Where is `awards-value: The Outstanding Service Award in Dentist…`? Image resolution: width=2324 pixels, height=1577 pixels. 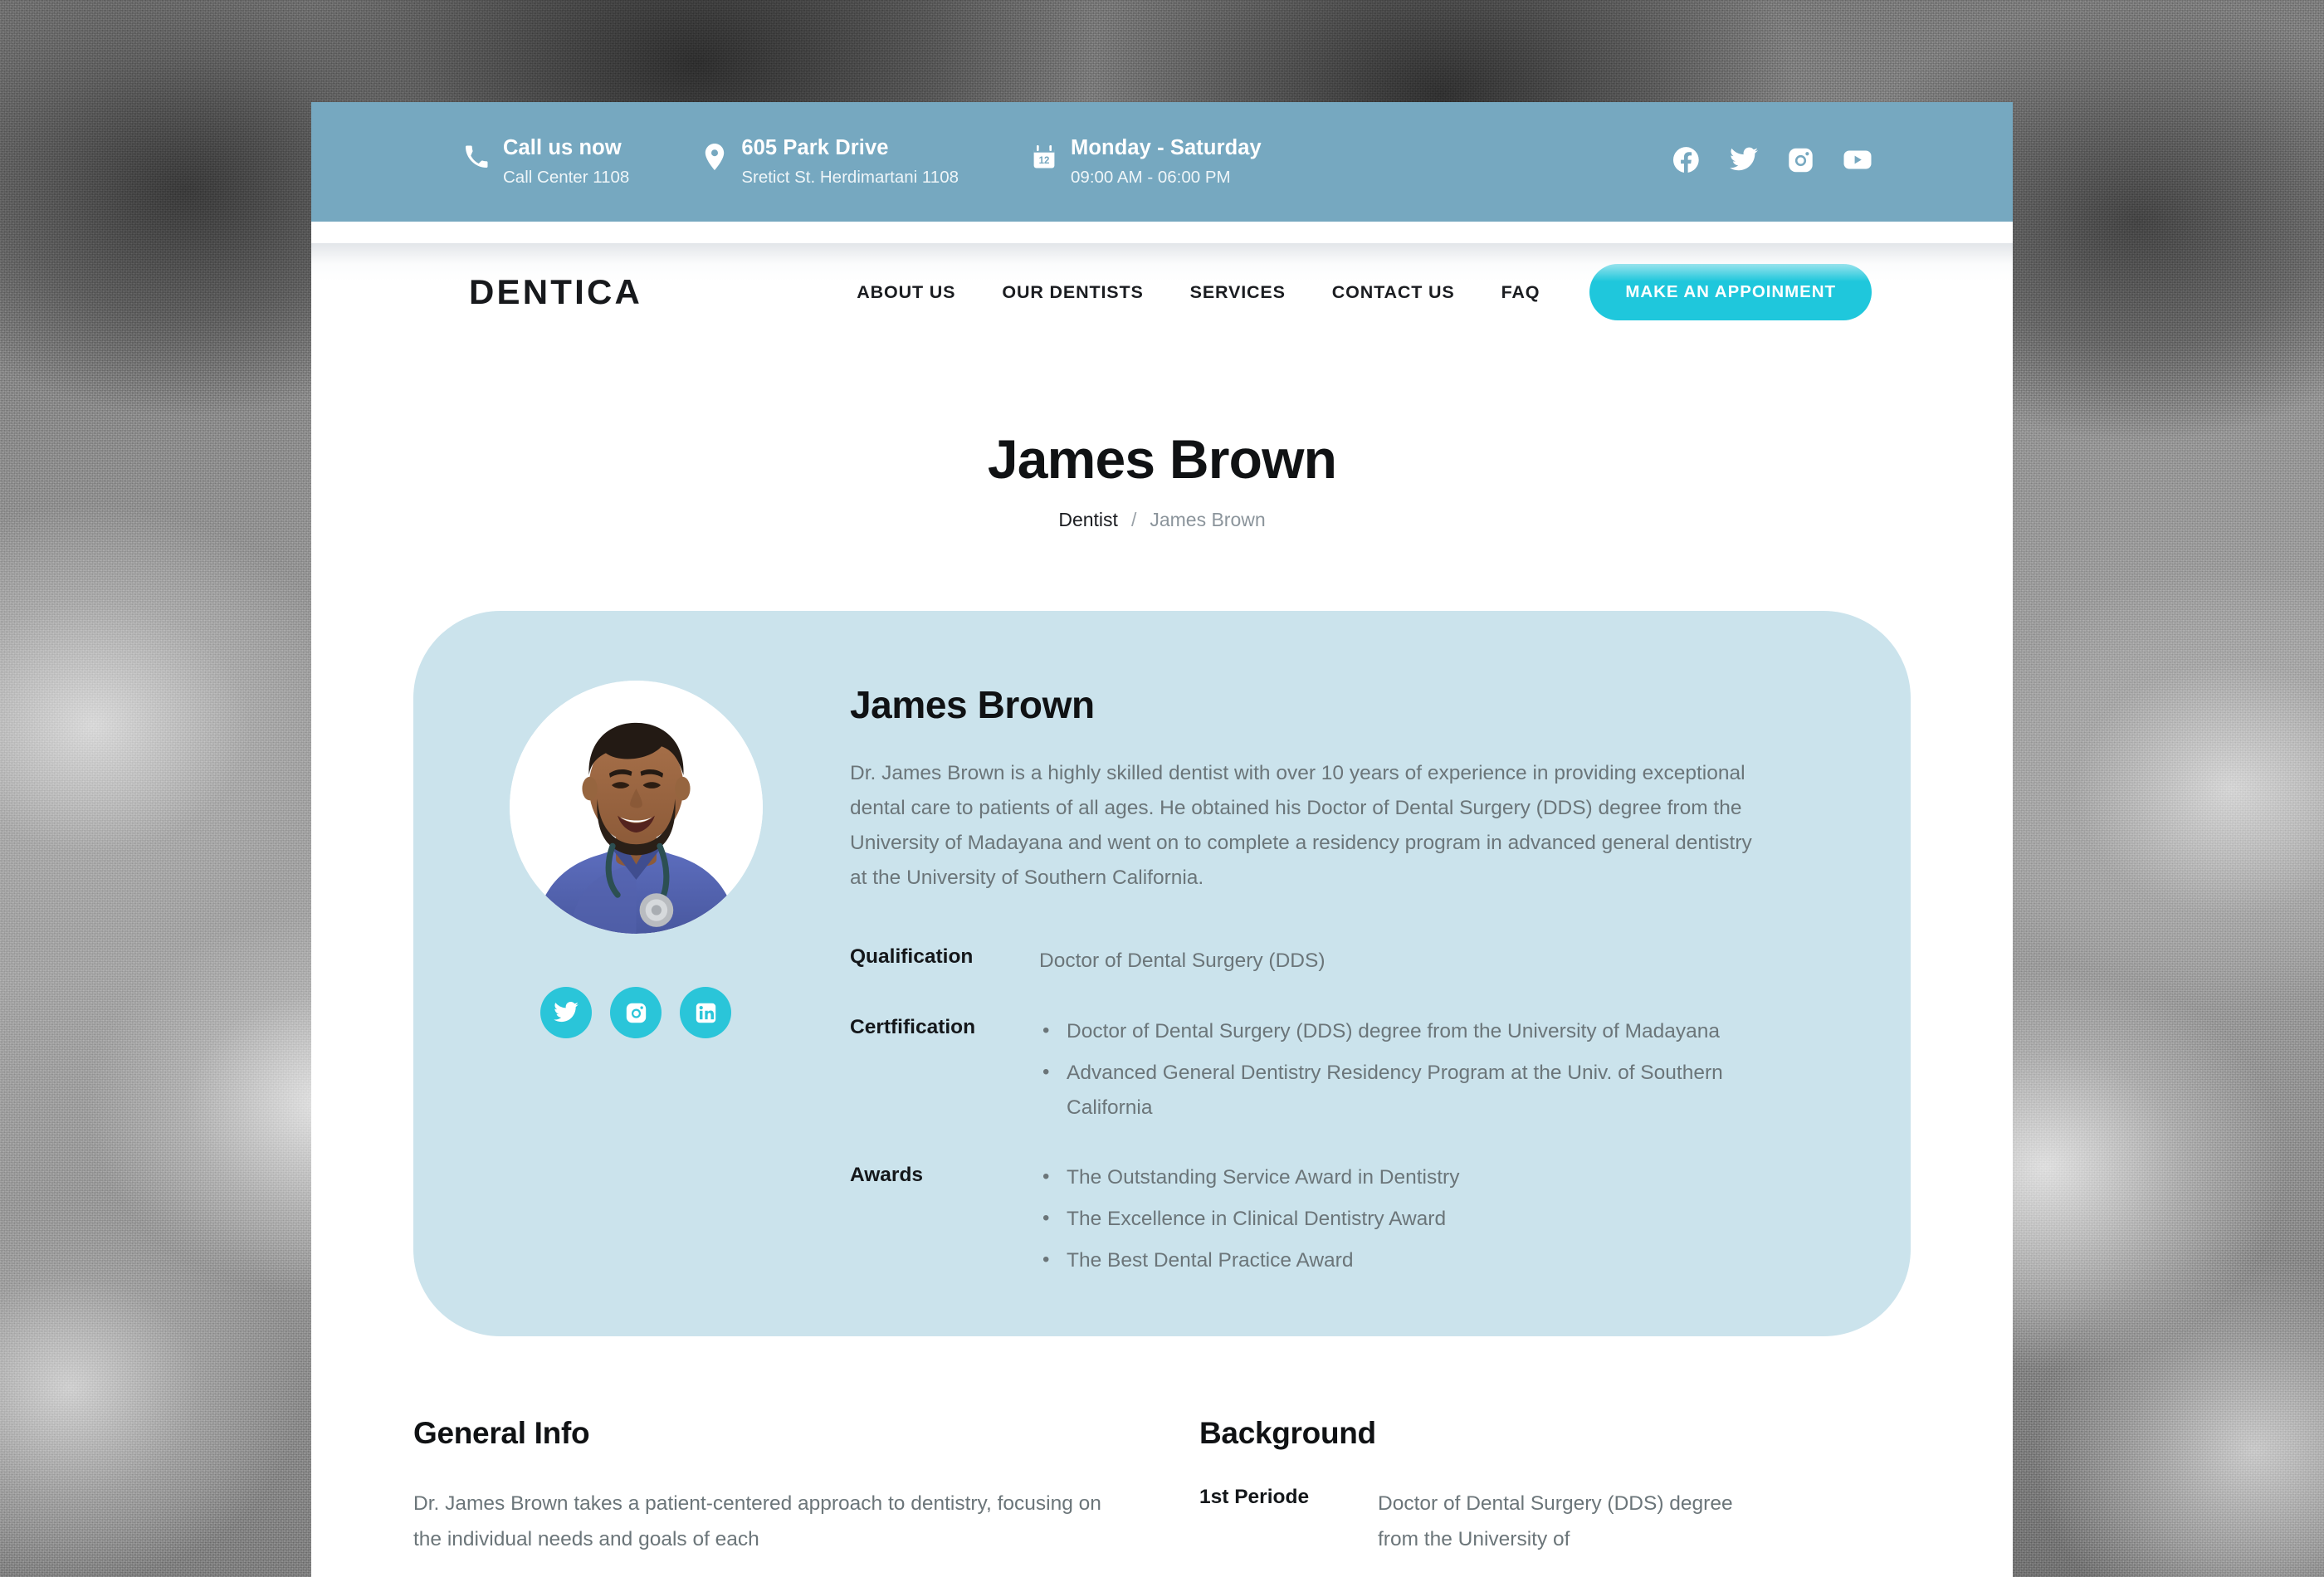 awards-value: The Outstanding Service Award in Dentist… is located at coordinates (1425, 1219).